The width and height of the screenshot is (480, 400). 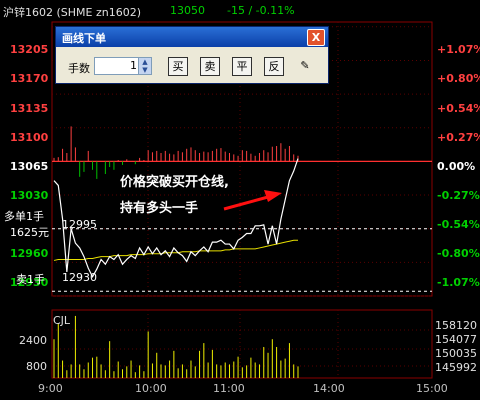 I want to click on volume-right-label: 154077, so click(x=456, y=339).